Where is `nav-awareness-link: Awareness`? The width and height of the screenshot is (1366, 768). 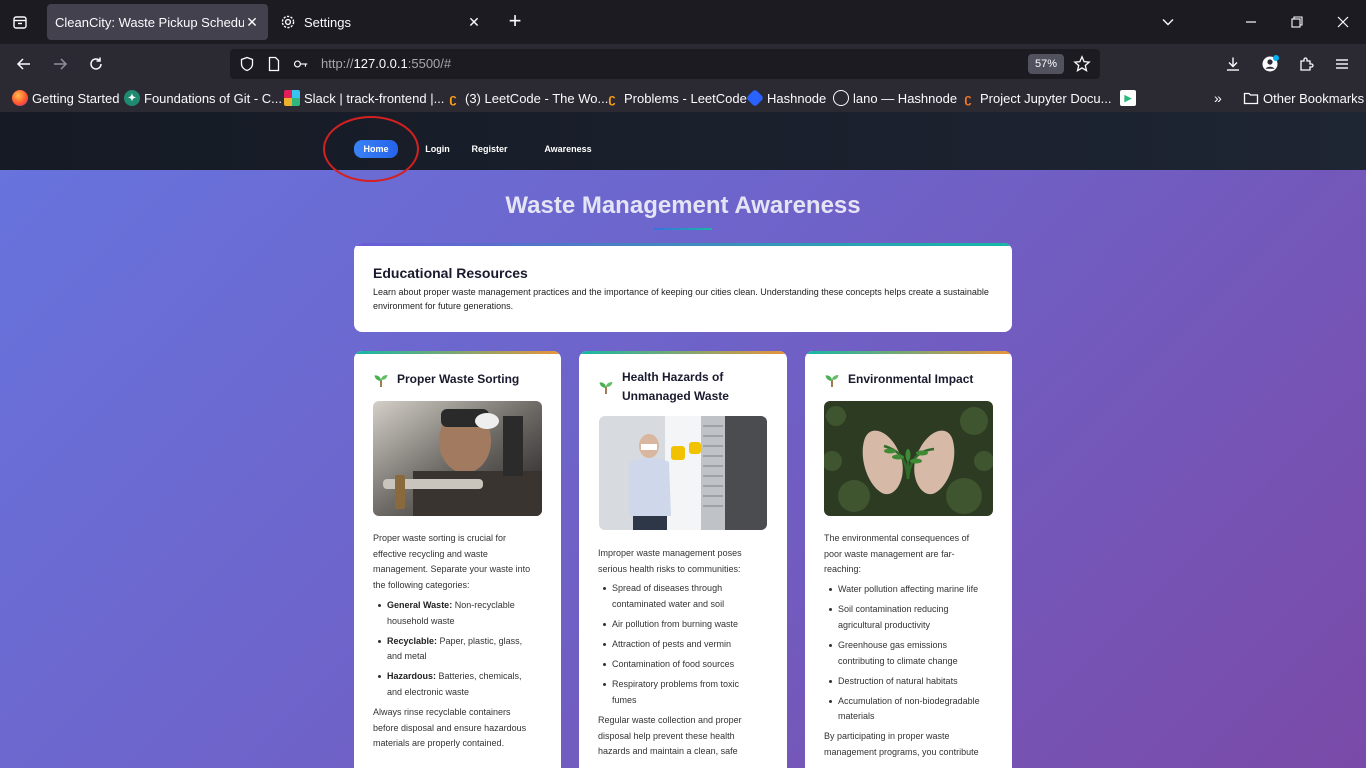
nav-awareness-link: Awareness is located at coordinates (568, 149).